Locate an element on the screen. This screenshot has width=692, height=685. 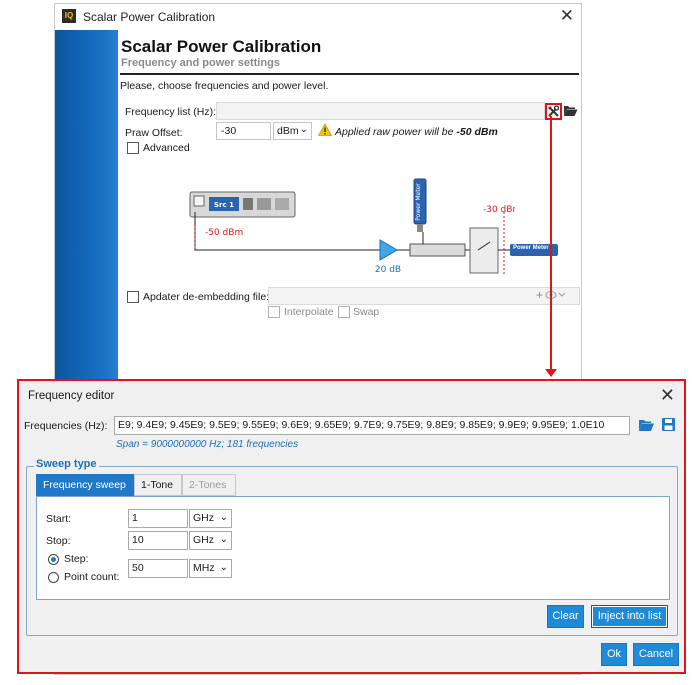
stop-input: 10 is located at coordinates (158, 540).